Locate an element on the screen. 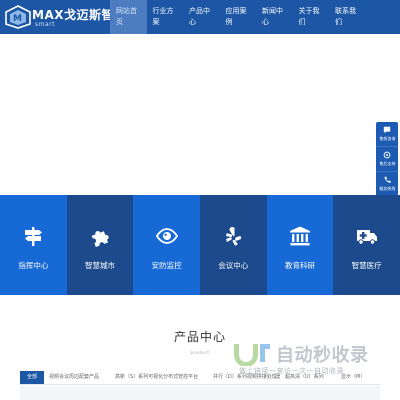  support-icon is located at coordinates (387, 155).